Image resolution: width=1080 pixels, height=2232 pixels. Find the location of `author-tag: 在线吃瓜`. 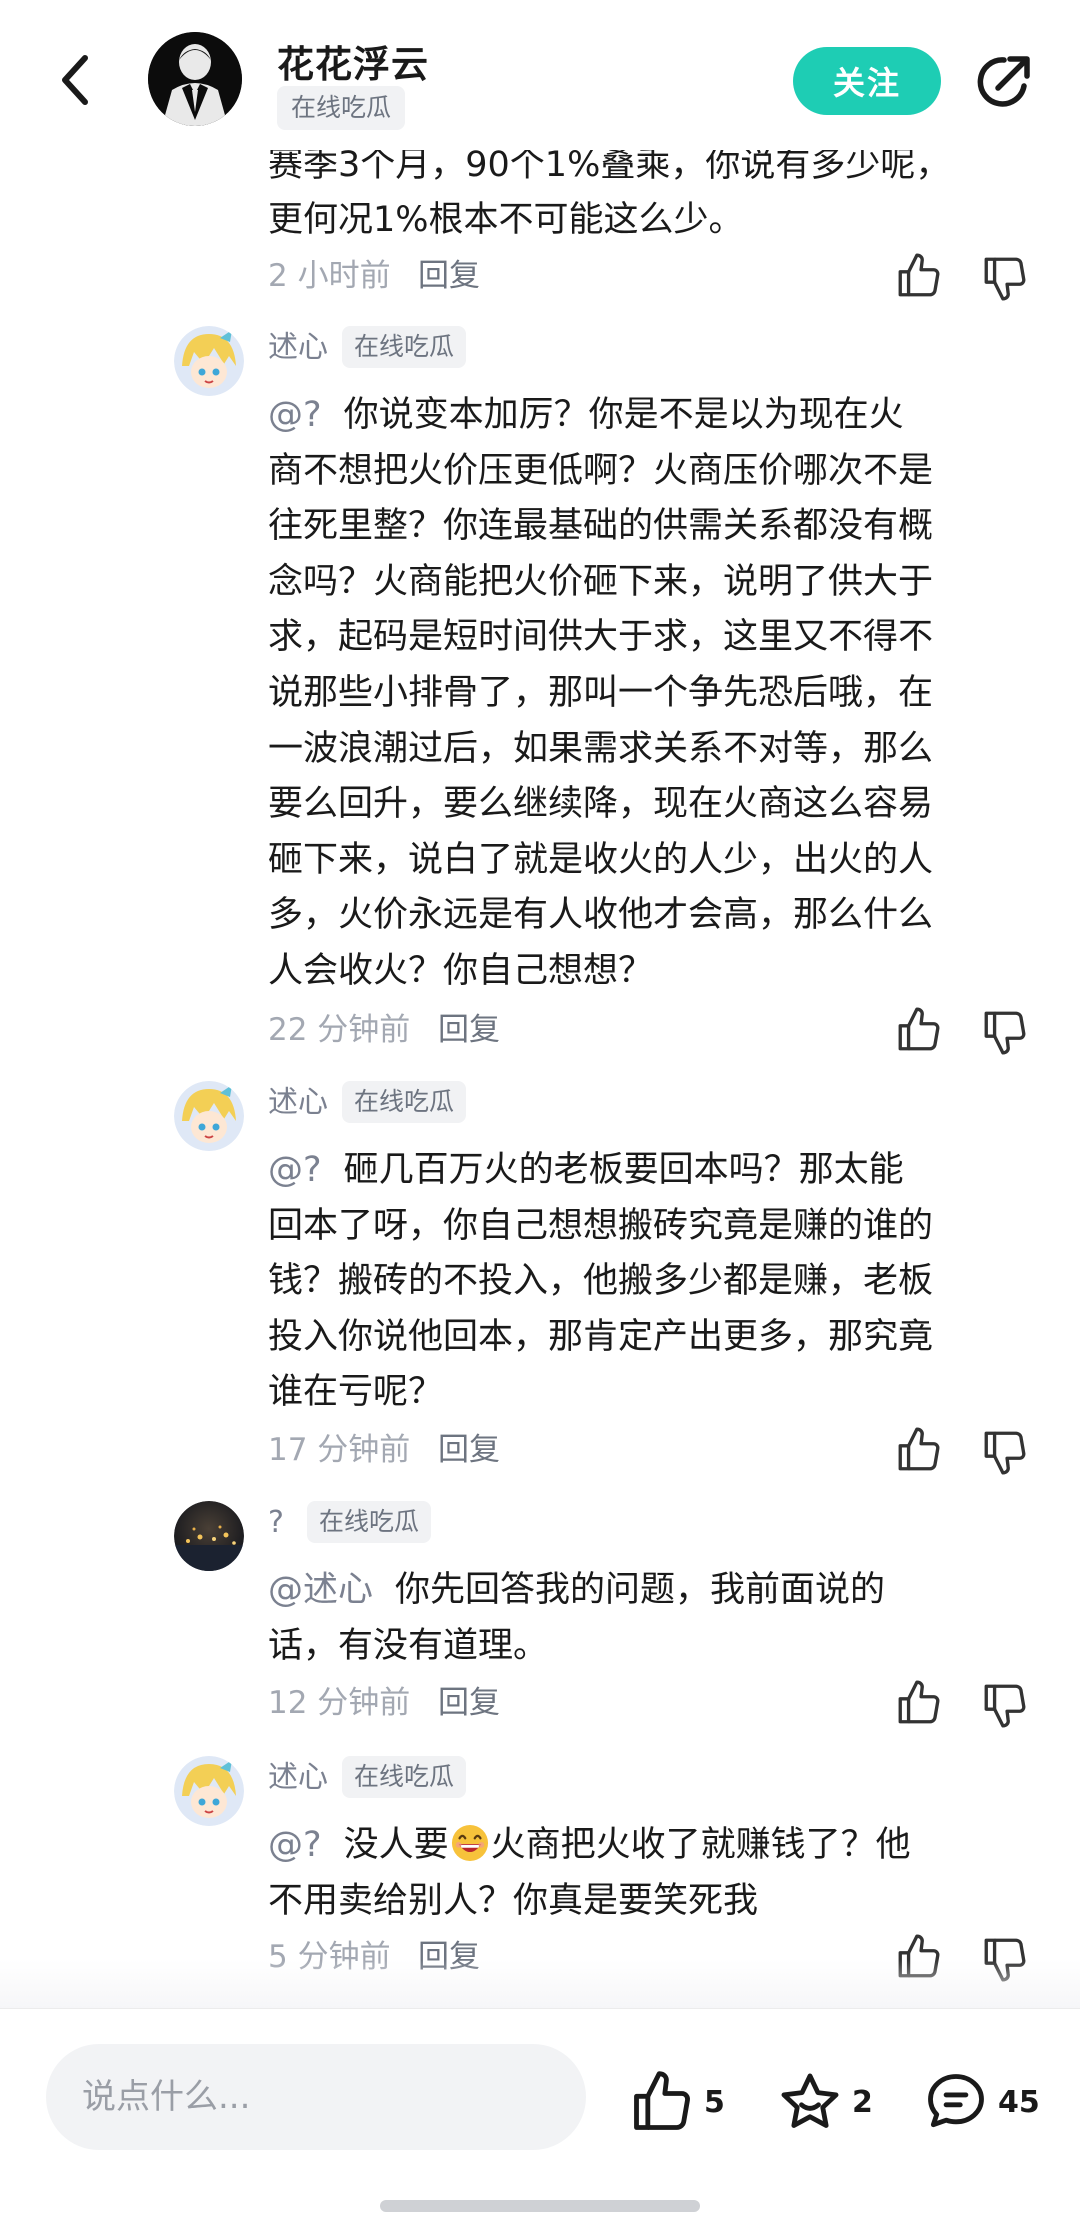

author-tag: 在线吃瓜 is located at coordinates (341, 108).